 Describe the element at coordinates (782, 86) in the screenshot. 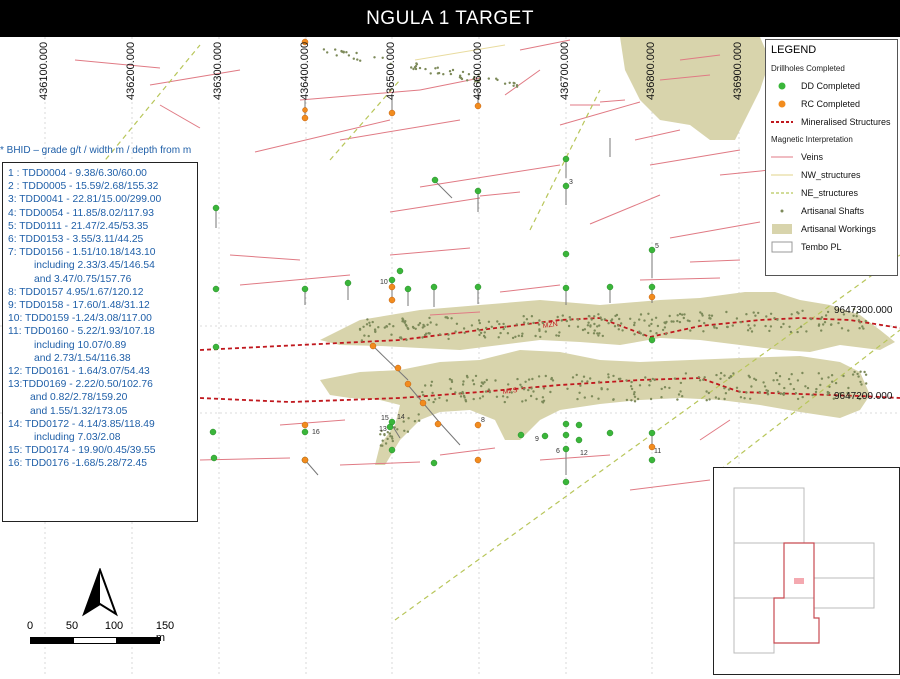

I see `green-dot-icon` at that location.